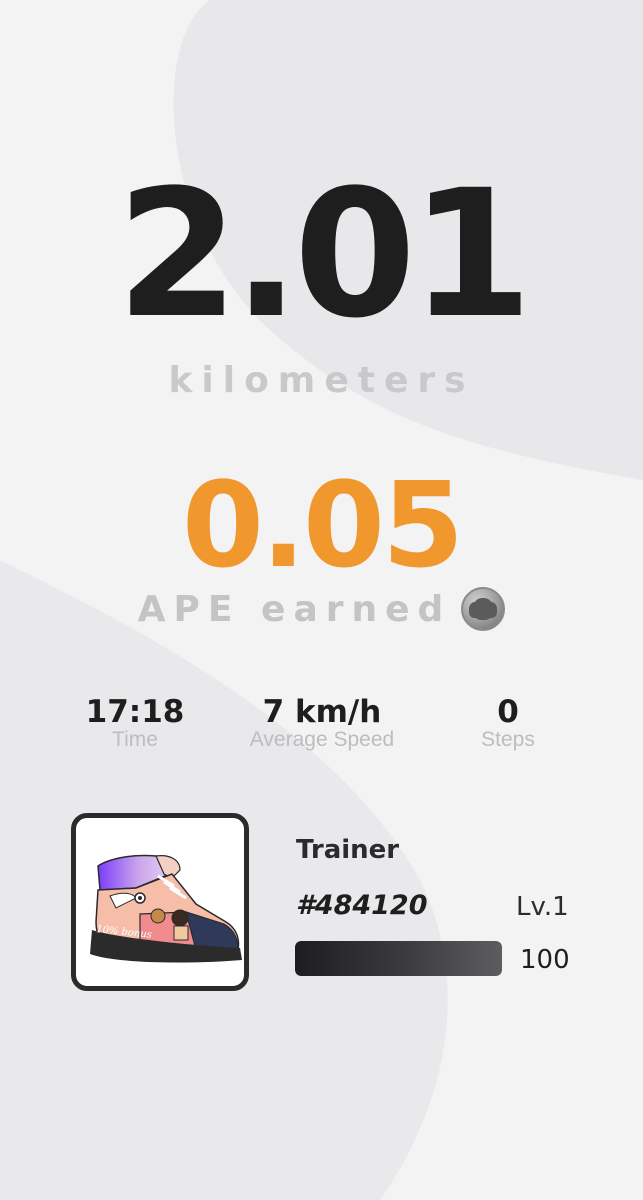  Describe the element at coordinates (166, 908) in the screenshot. I see `sneaker-image: 10% bonus` at that location.